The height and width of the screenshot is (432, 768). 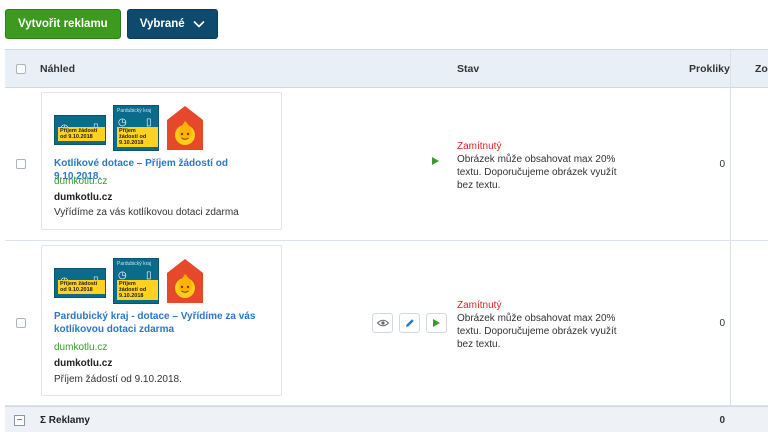 I want to click on table-header: Náhled Stav Prokliky Zo, so click(x=386, y=69).